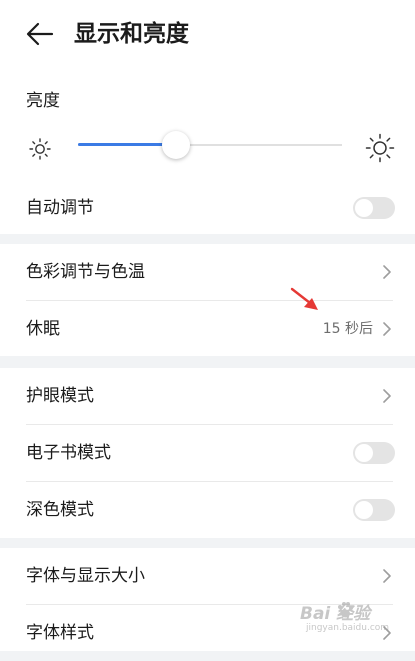  Describe the element at coordinates (348, 628) in the screenshot. I see `watermark-url: jingyan.baidu.com` at that location.